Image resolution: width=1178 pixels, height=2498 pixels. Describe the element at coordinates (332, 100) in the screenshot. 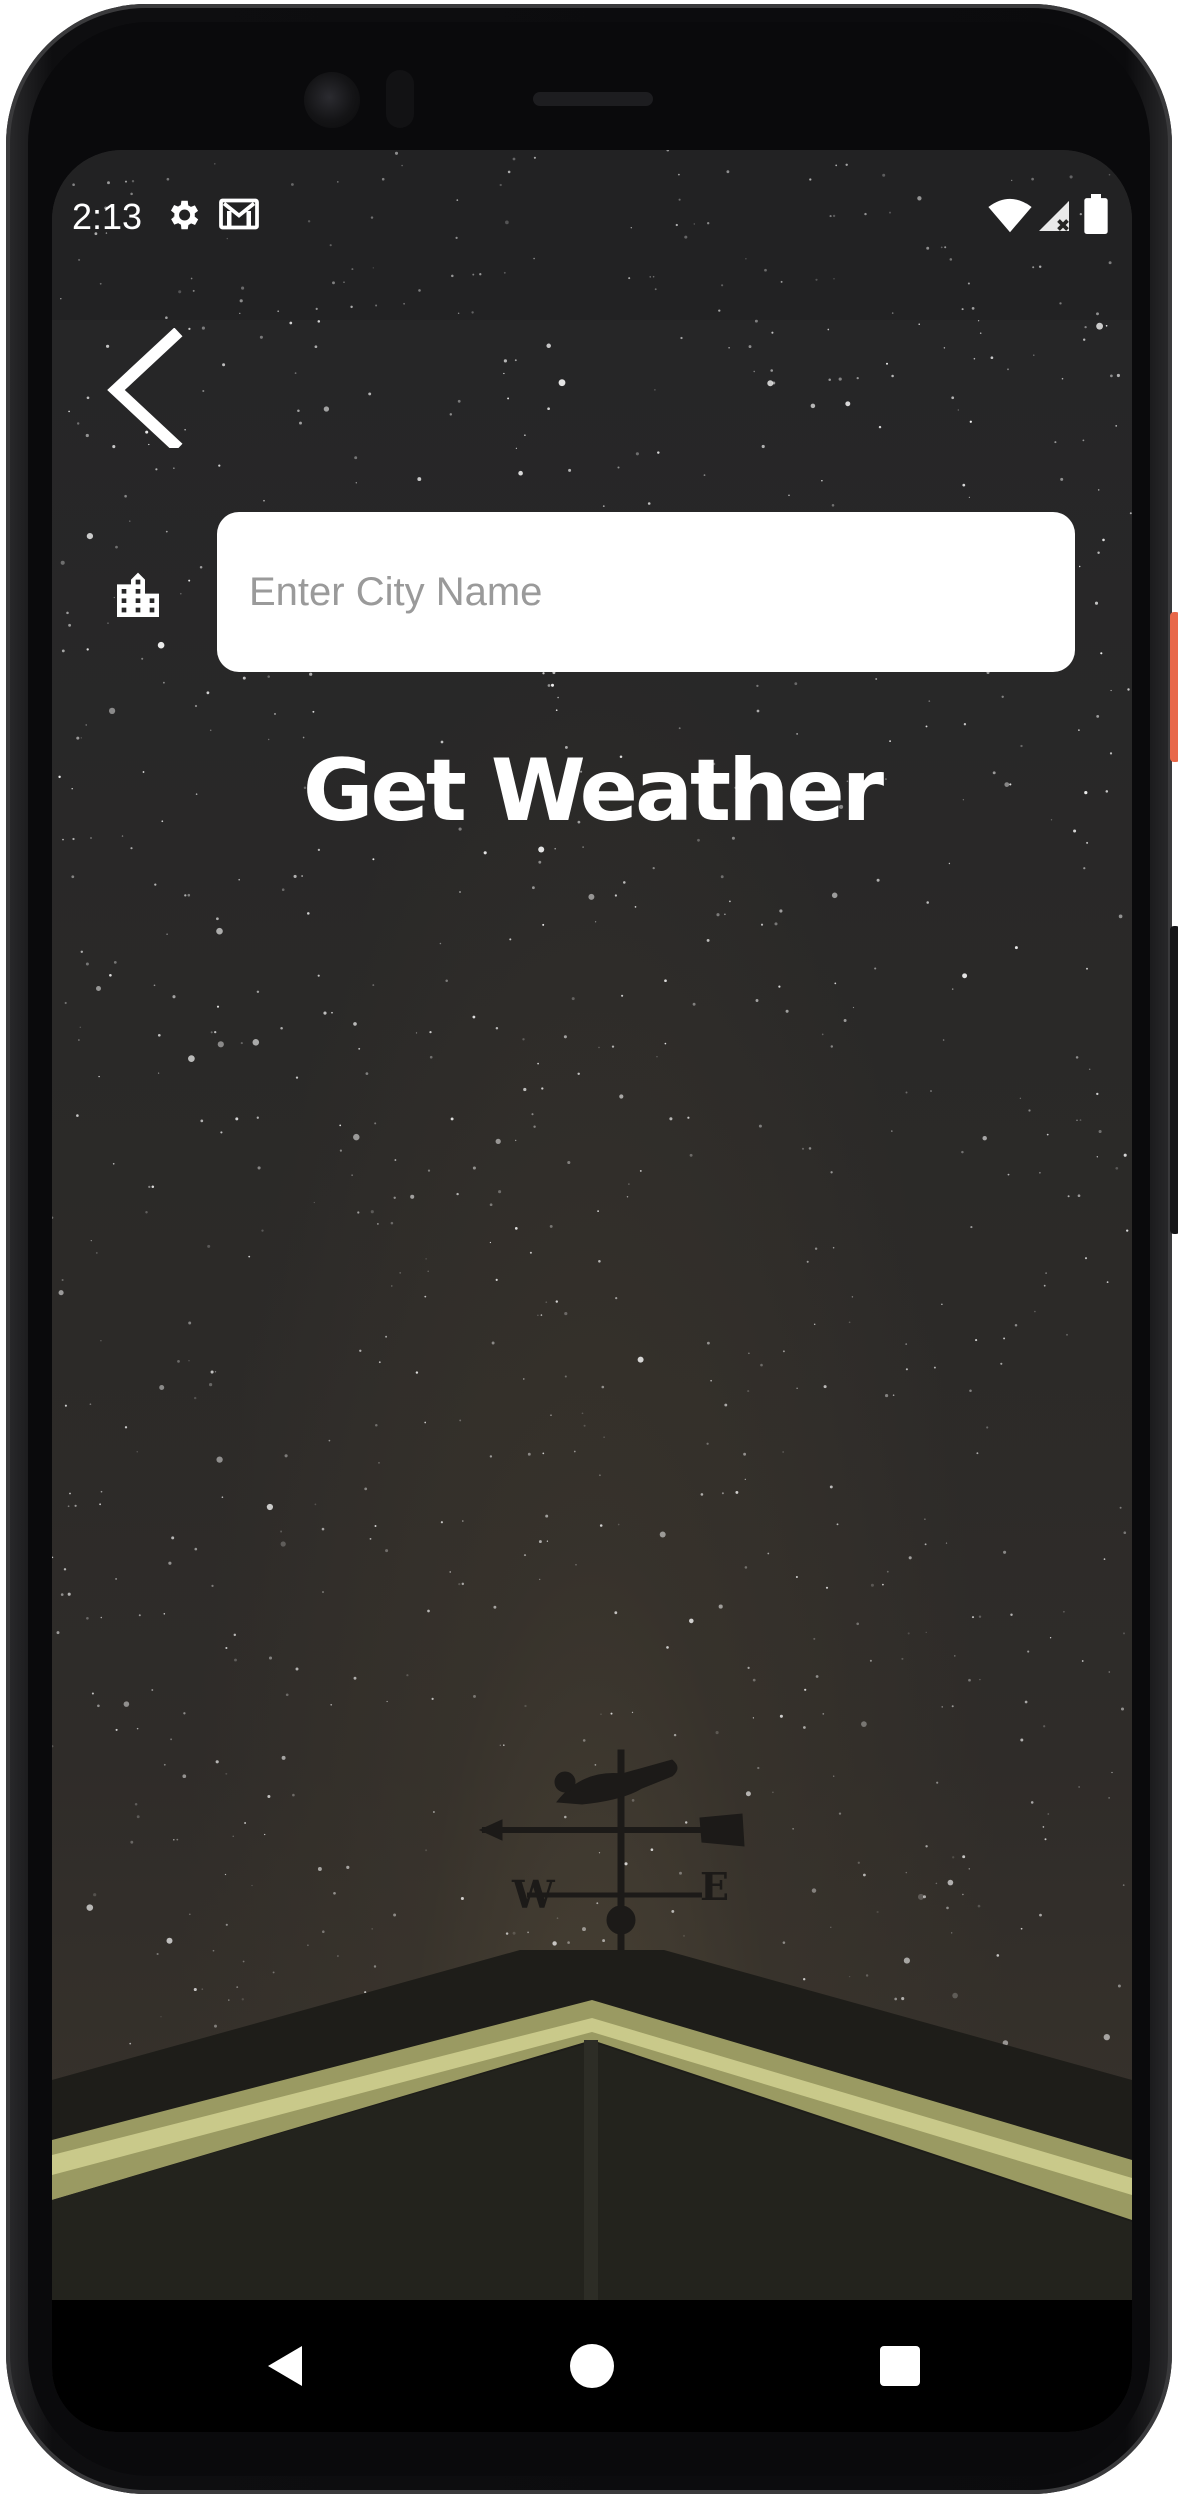

I see `front-camera` at that location.